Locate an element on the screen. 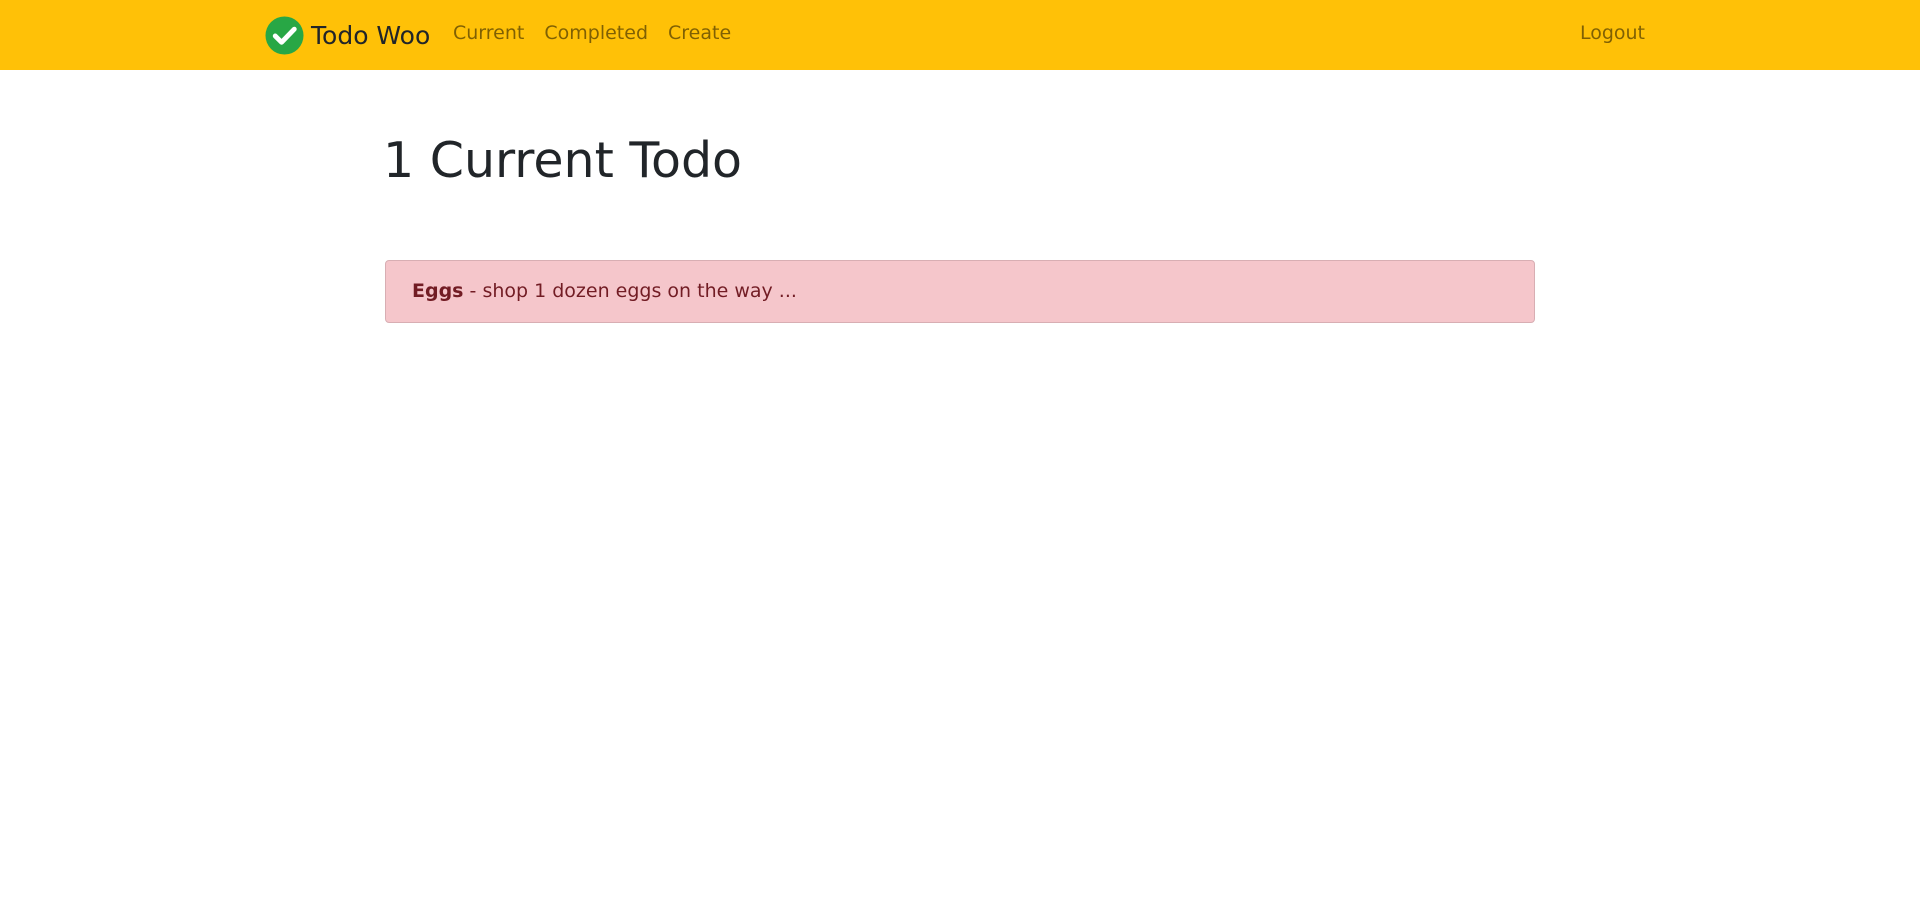  brand-link: Todo Woo is located at coordinates (347, 35).